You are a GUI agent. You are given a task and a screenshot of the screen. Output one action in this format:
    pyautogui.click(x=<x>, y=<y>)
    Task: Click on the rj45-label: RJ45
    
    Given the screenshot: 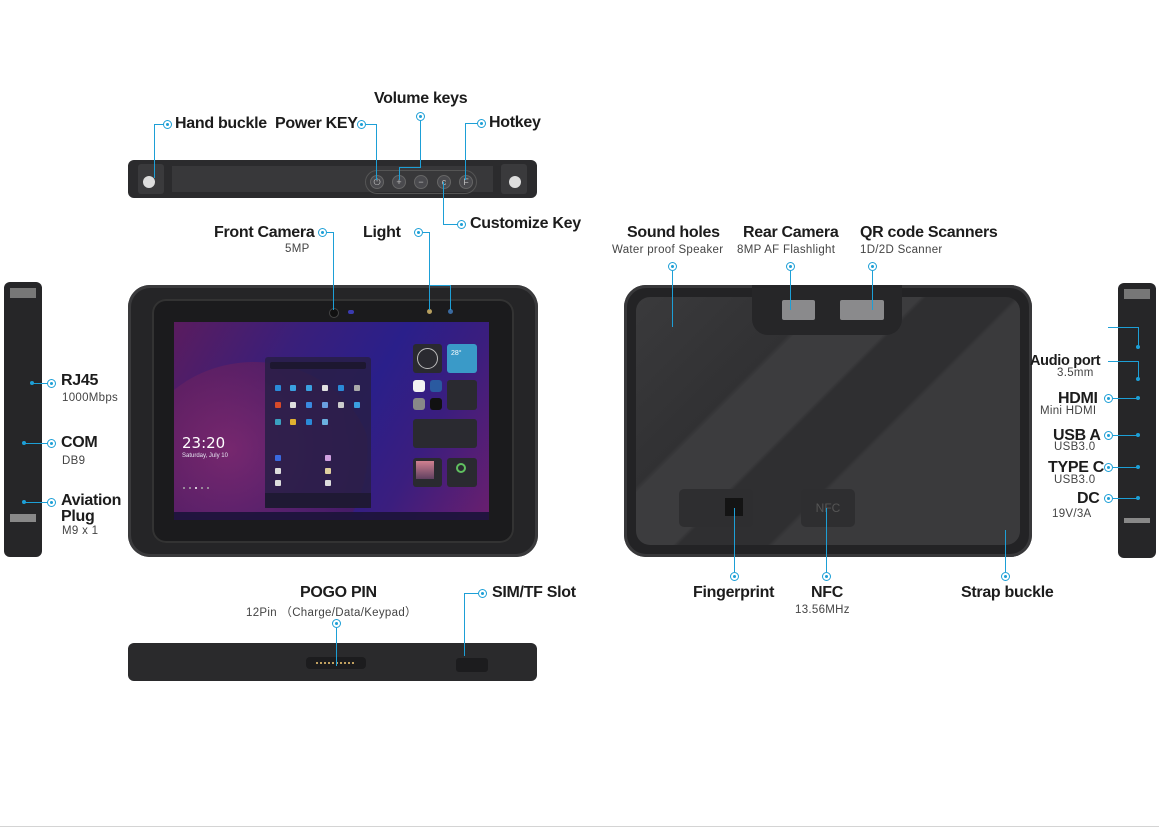 What is the action you would take?
    pyautogui.click(x=80, y=380)
    